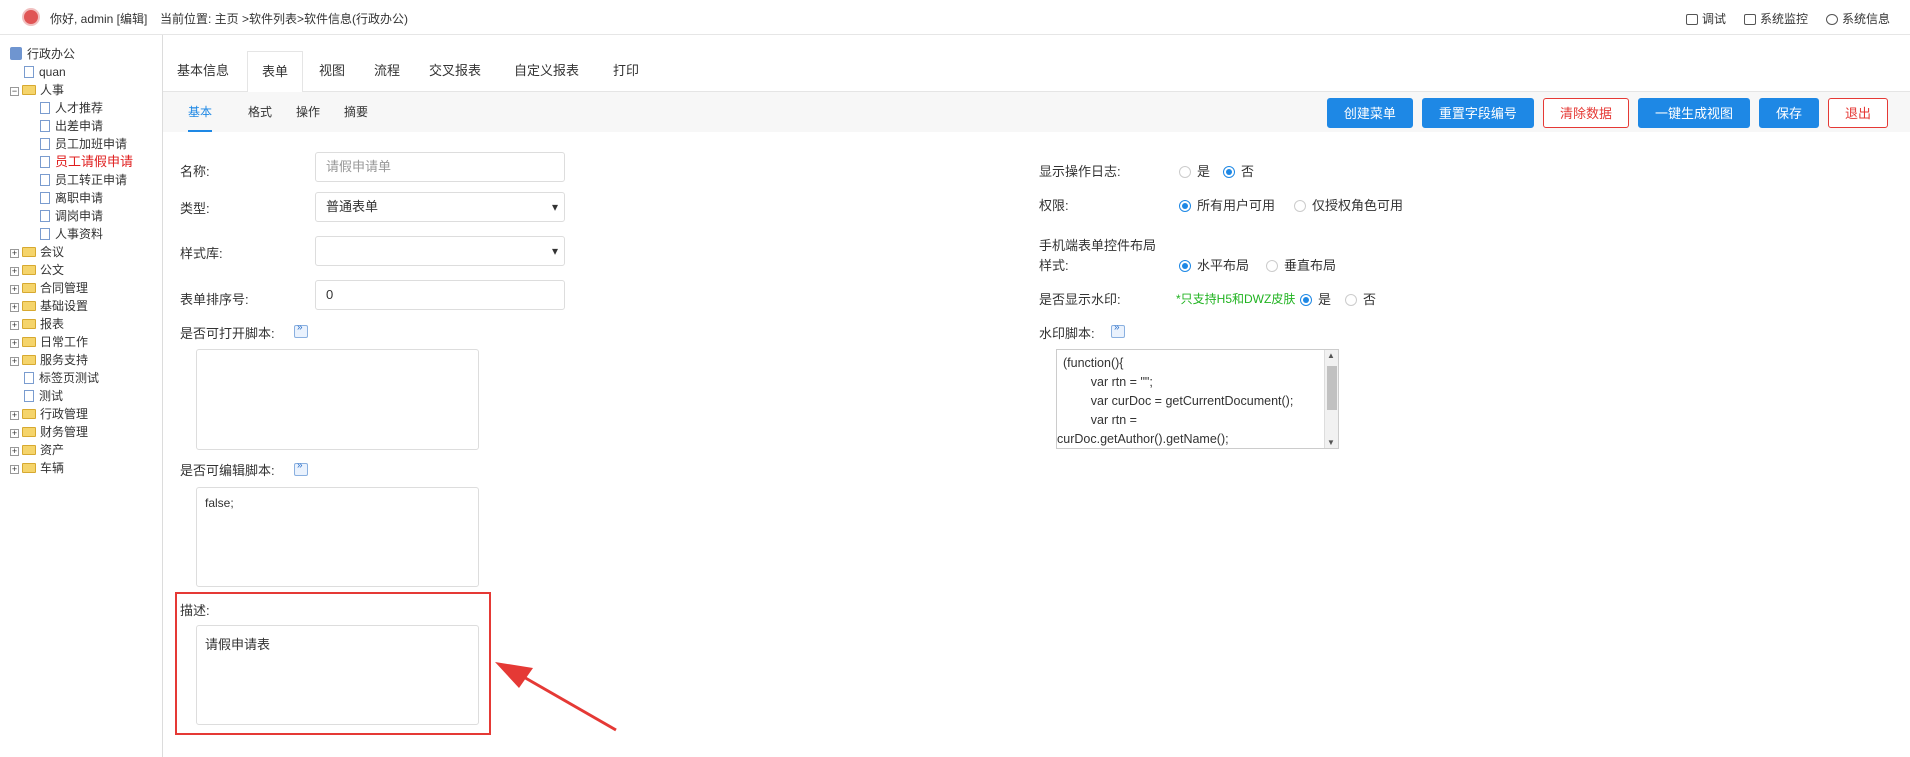 The image size is (1910, 757). I want to click on greeting: 你好, admin [编辑], so click(98, 18).